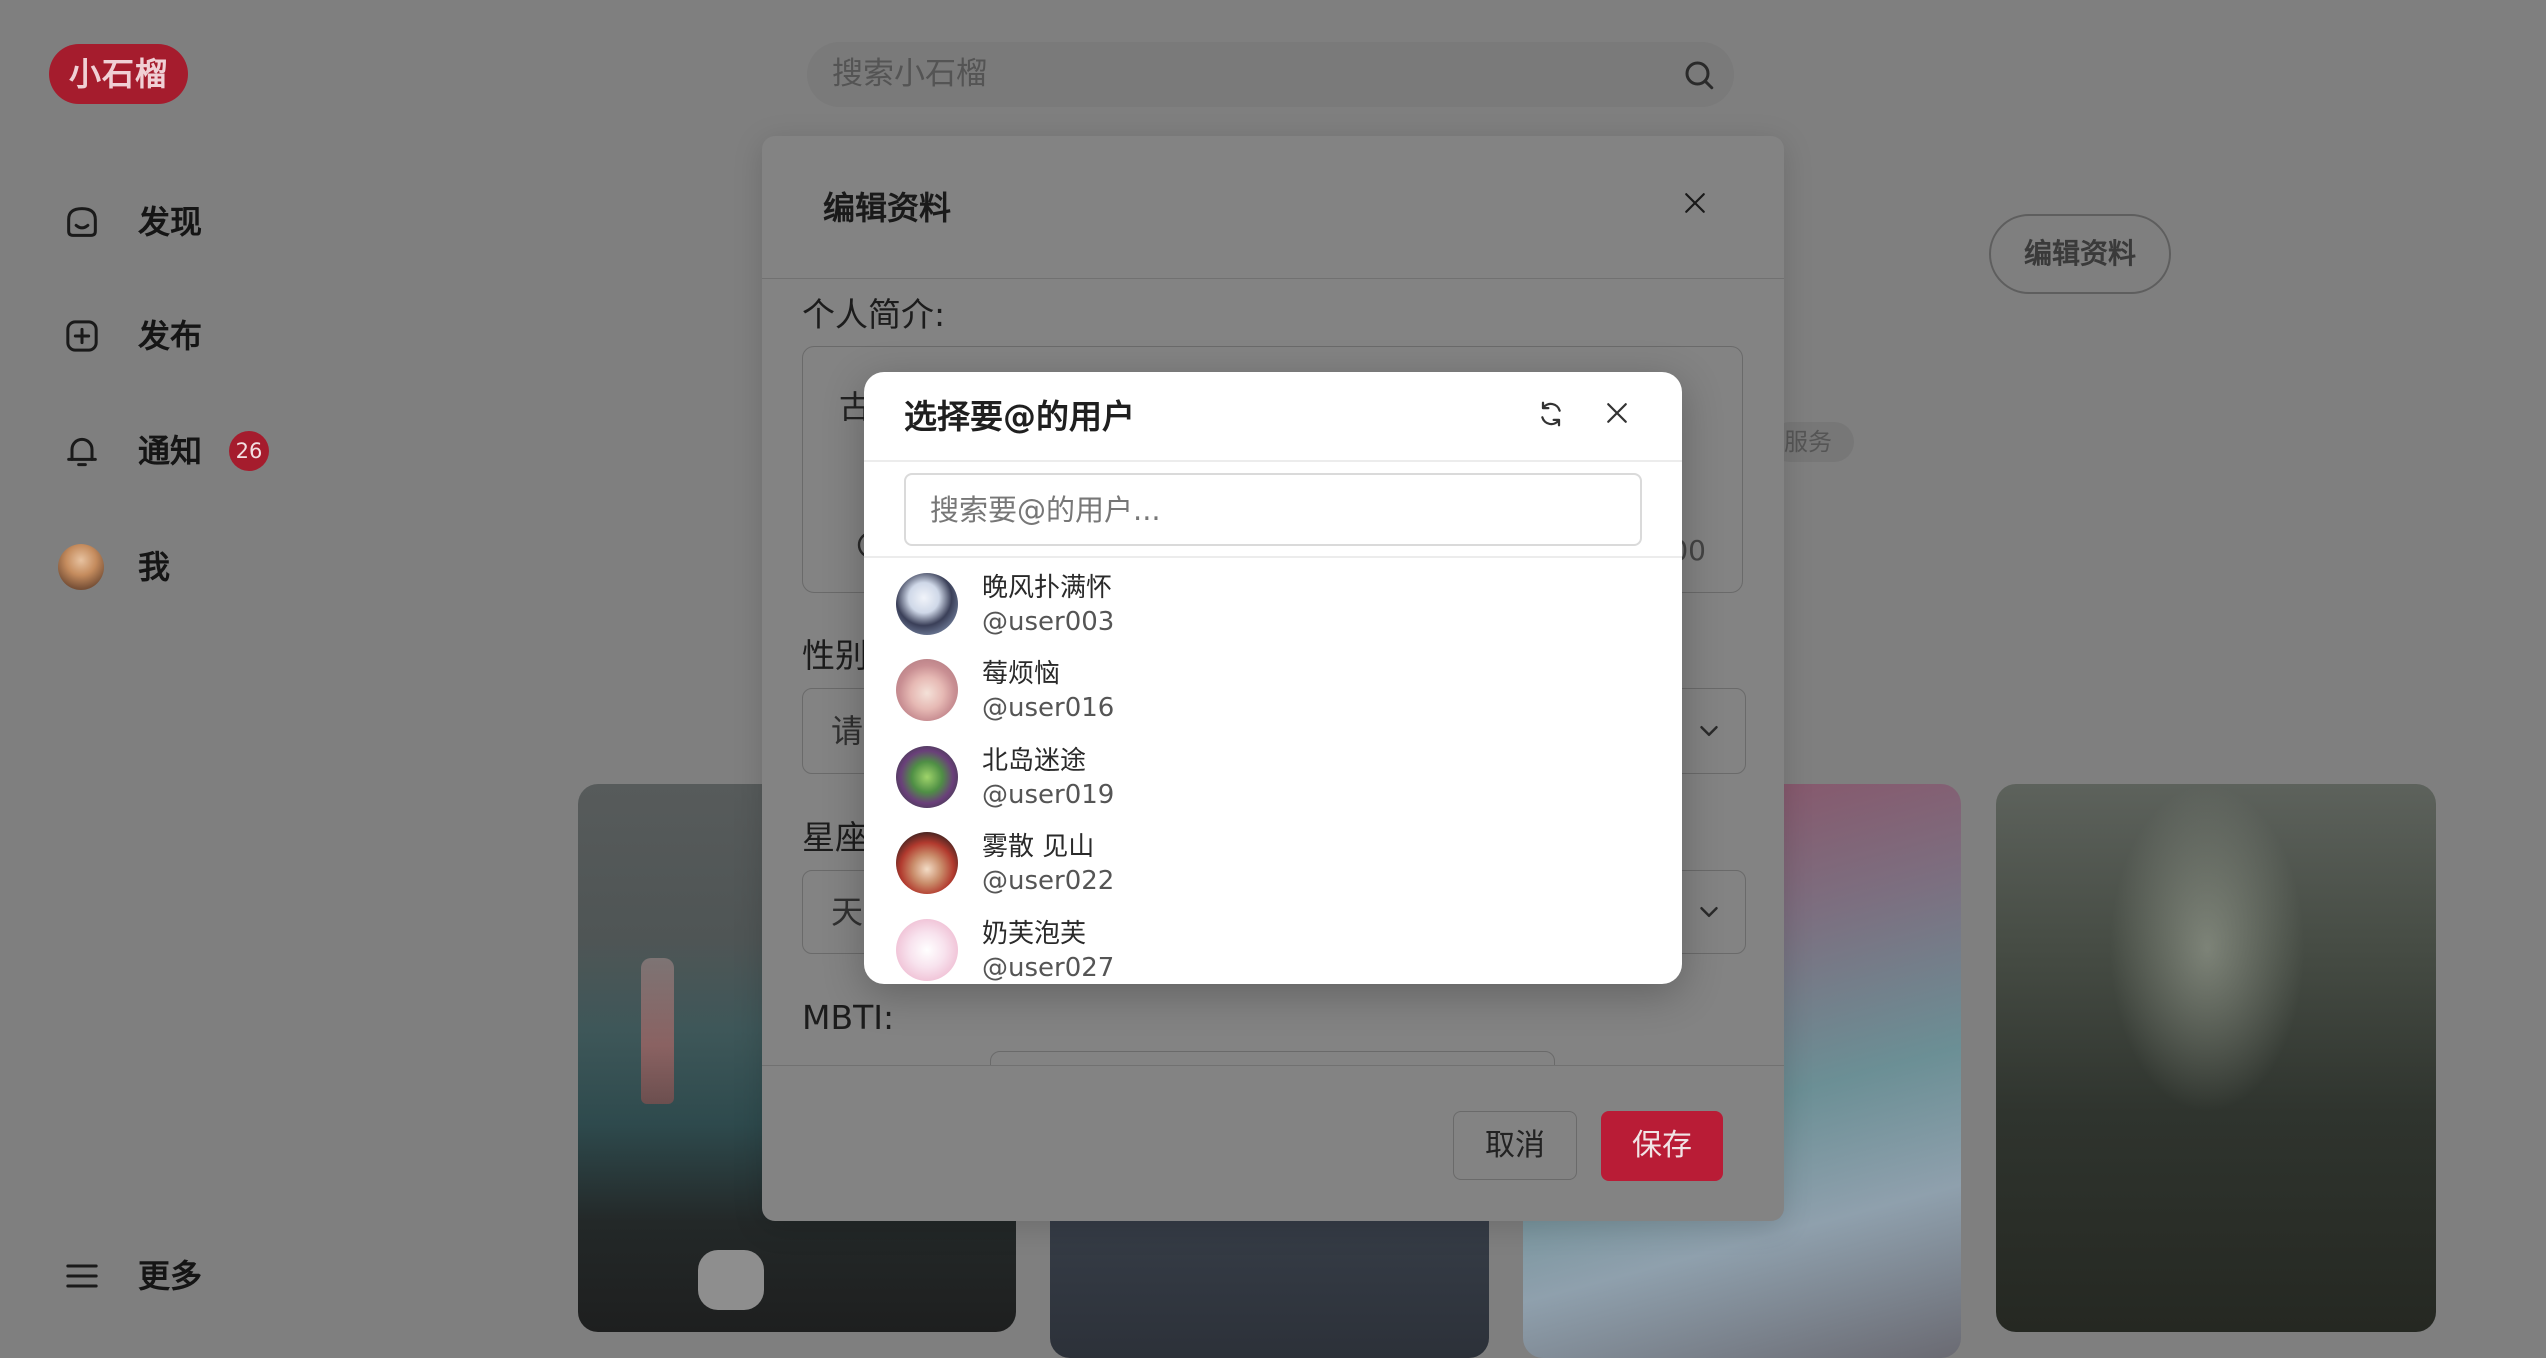 This screenshot has height=1358, width=2546. Describe the element at coordinates (847, 912) in the screenshot. I see `zodiac-value: 天` at that location.